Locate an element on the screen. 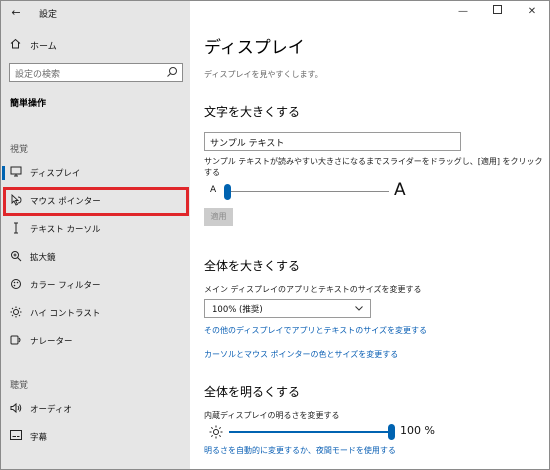 The width and height of the screenshot is (550, 470). sidebar-item-audio: オーディオ is located at coordinates (95, 409).